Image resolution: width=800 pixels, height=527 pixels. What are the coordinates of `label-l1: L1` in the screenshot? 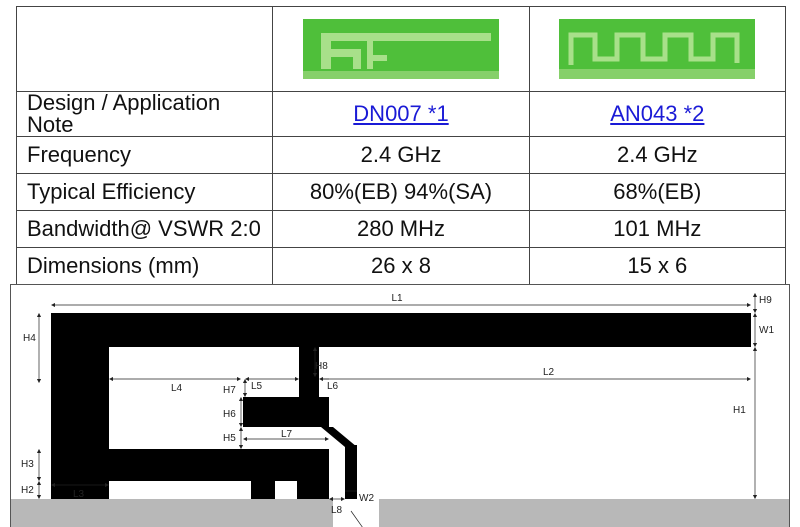 It's located at (397, 298).